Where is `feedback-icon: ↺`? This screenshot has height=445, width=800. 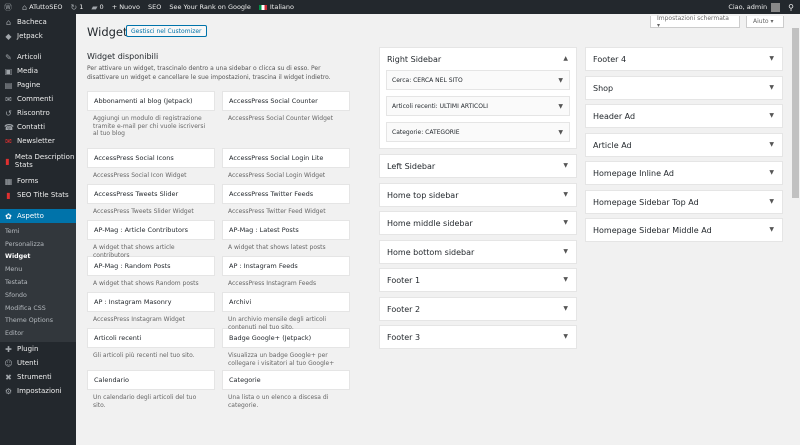 feedback-icon: ↺ is located at coordinates (8, 113).